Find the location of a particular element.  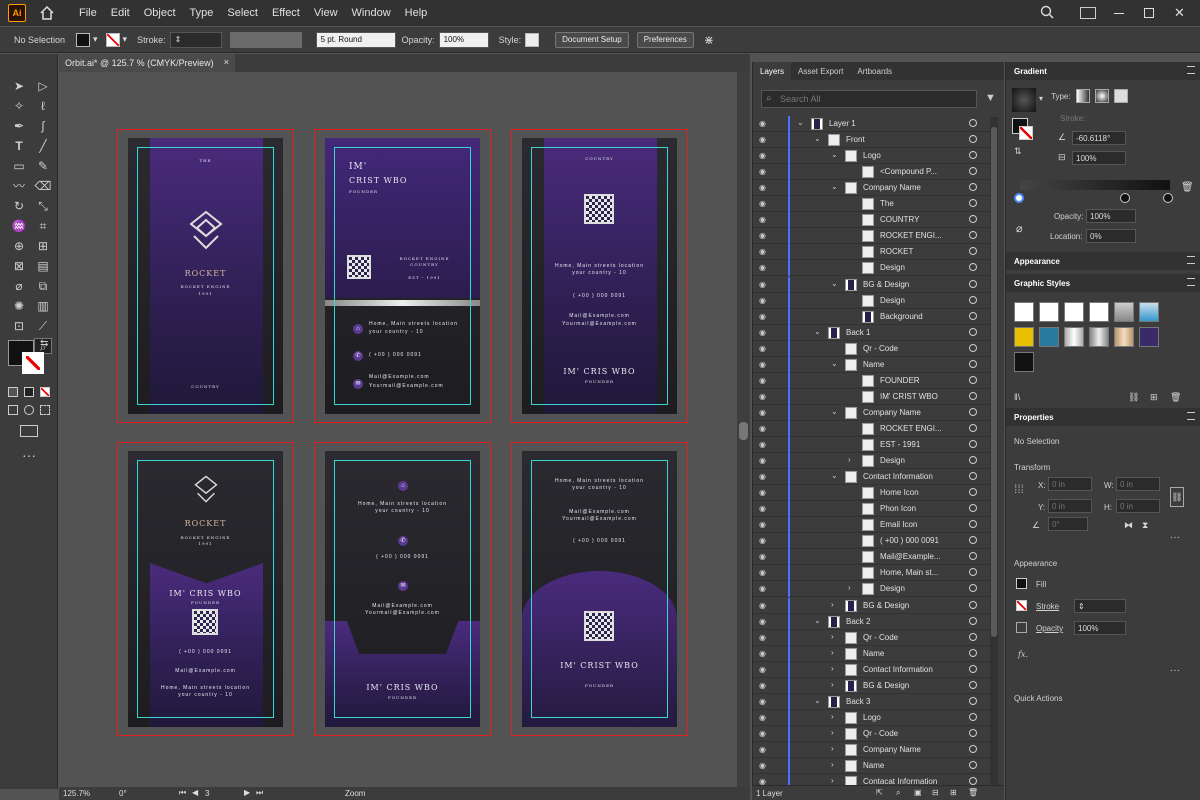

layer-row: ◉ Design is located at coordinates (873, 300).